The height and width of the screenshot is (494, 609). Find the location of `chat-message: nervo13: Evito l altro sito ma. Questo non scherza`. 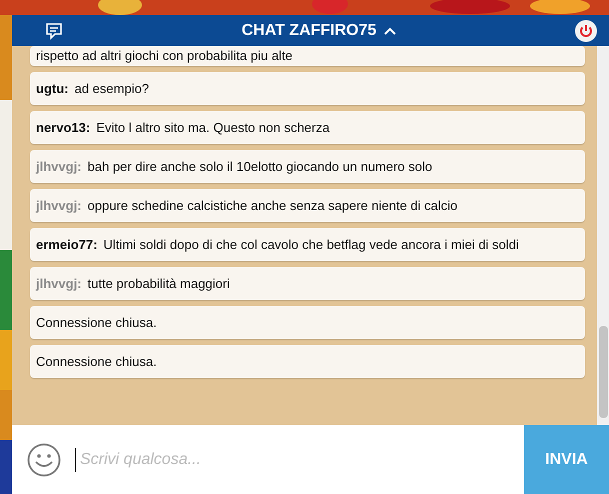

chat-message: nervo13: Evito l altro sito ma. Questo non scherza is located at coordinates (307, 127).